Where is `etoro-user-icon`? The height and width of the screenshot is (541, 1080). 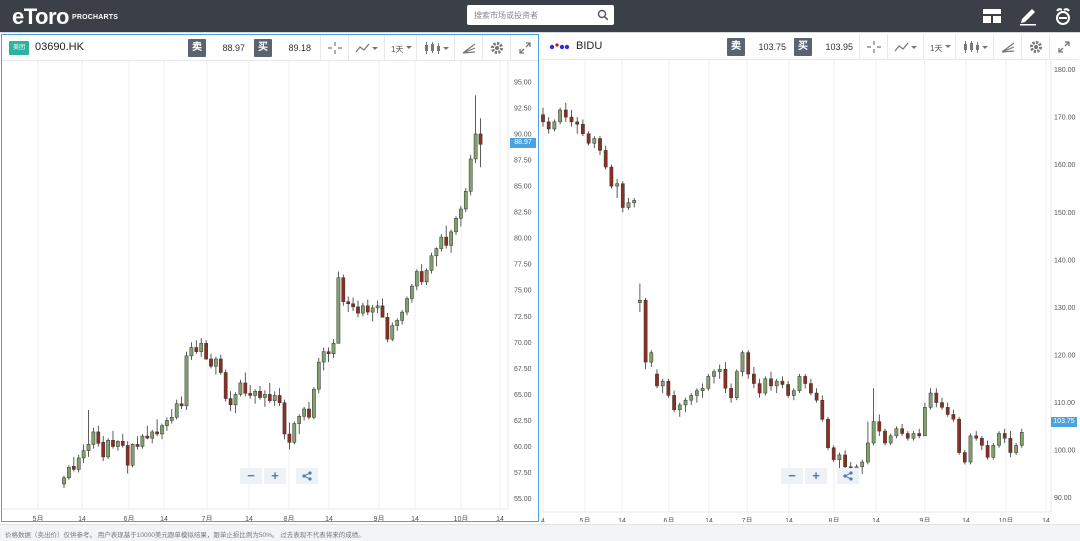
etoro-user-icon is located at coordinates (1063, 16).